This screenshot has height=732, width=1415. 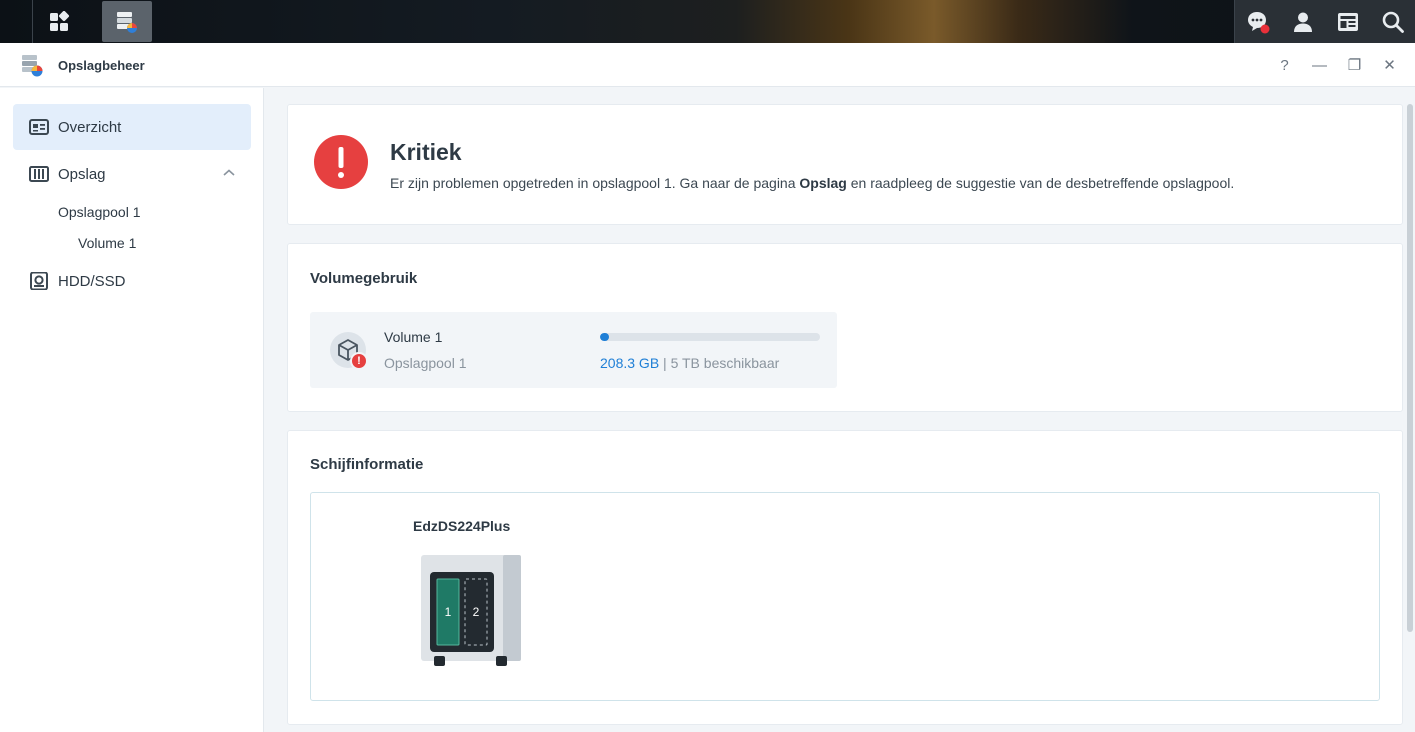 I want to click on window-titlebar: Opslagbeheer ? — ❐ ✕, so click(x=707, y=65).